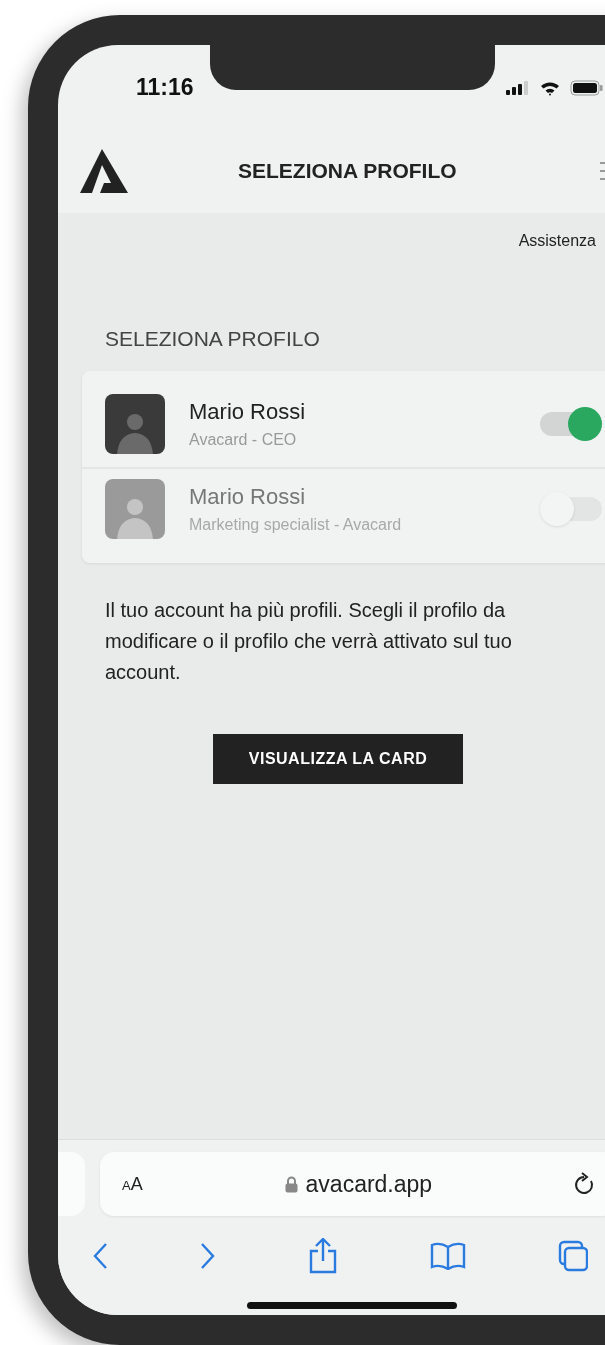  What do you see at coordinates (518, 88) in the screenshot?
I see `signal-icon` at bounding box center [518, 88].